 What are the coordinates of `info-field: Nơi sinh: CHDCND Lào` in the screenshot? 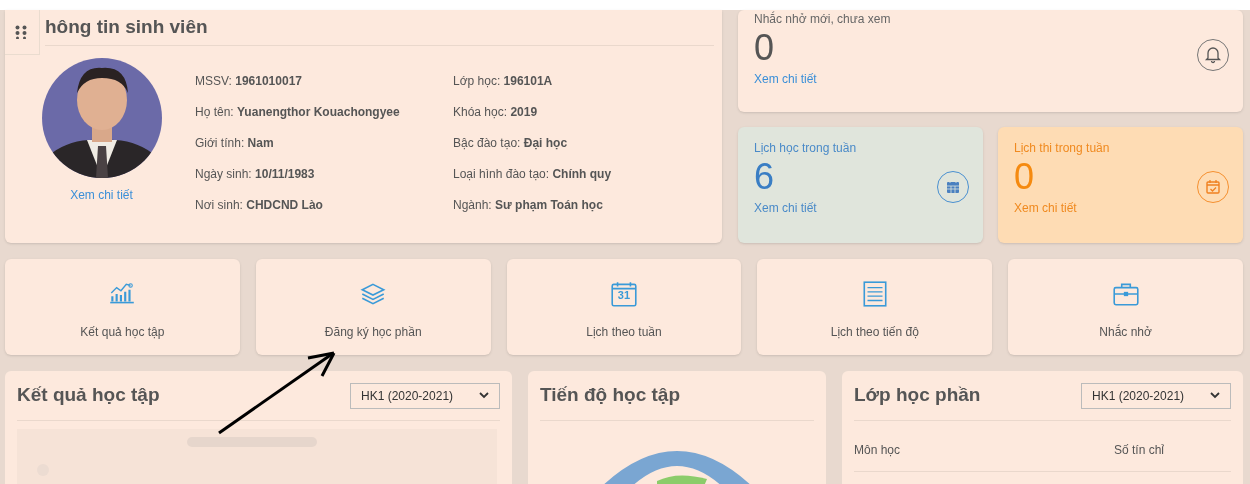 It's located at (324, 204).